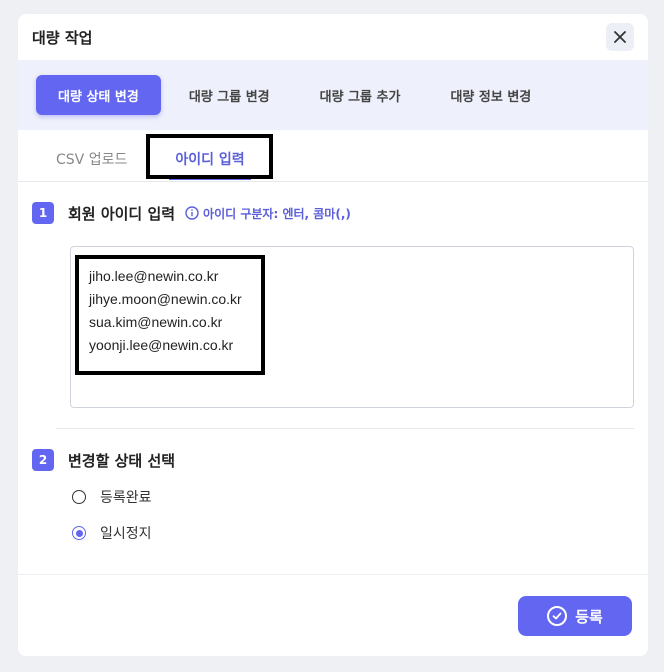 The height and width of the screenshot is (672, 664). I want to click on sub-tab-bar: CSV 업로드 아이디 입력, so click(333, 156).